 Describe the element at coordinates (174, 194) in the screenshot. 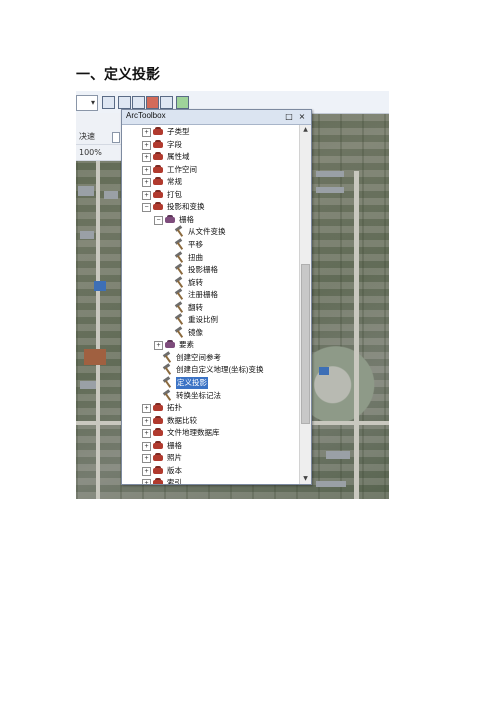

I see `tree-item-label: 打包` at that location.